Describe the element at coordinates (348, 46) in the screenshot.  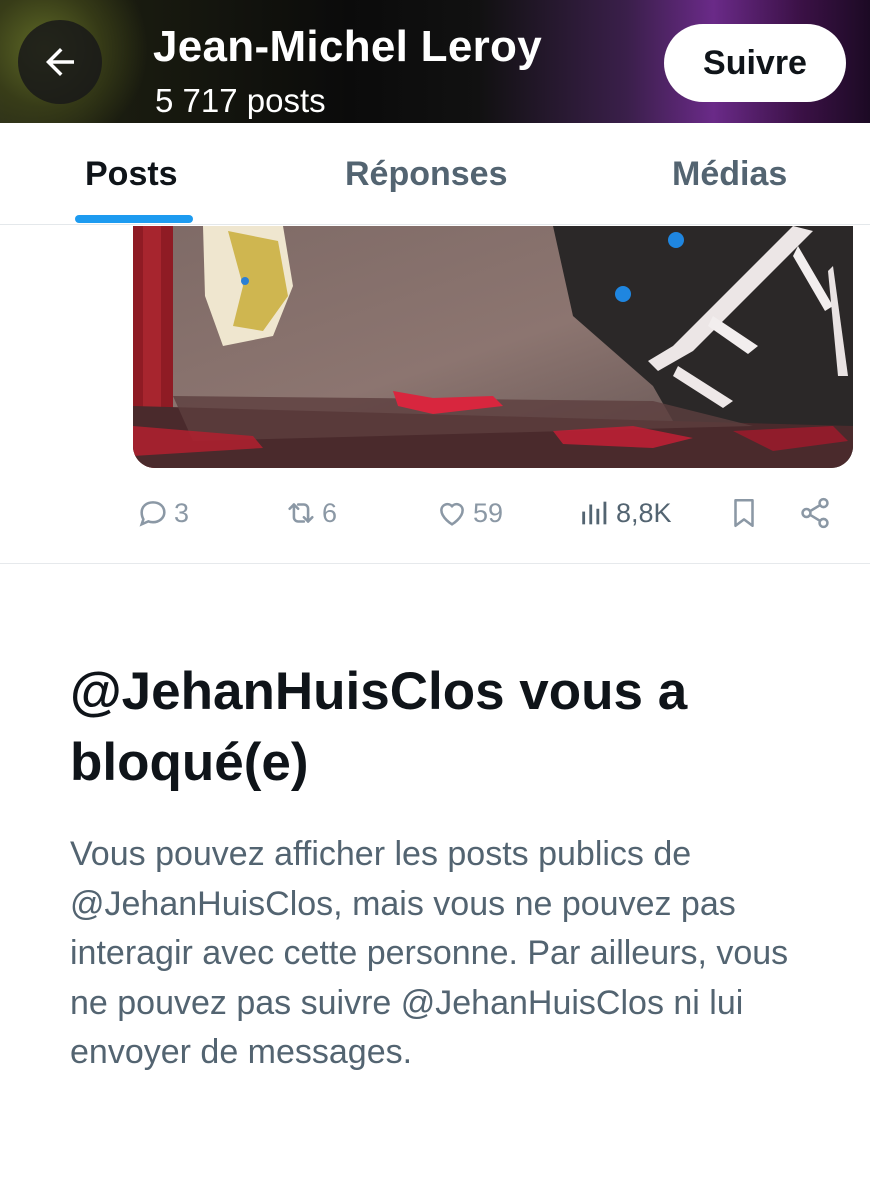
I see `profile-name: Jean-Michel Leroy` at that location.